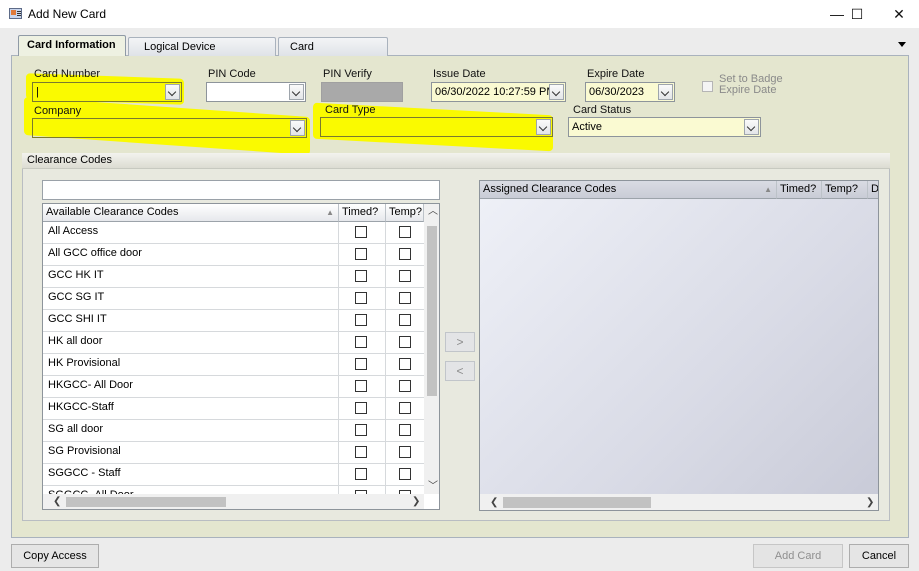  I want to click on scroll-down-icon: ﹀, so click(433, 487).